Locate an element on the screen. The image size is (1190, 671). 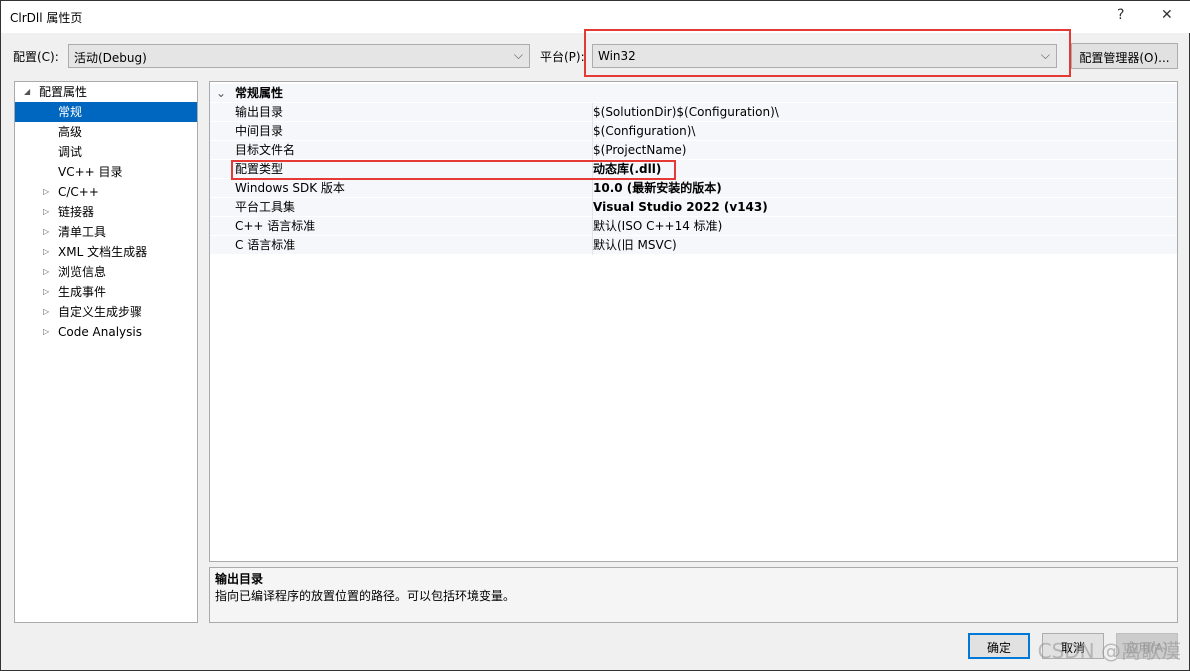
property-value: 默认(ISO C++14 标准) is located at coordinates (657, 226).